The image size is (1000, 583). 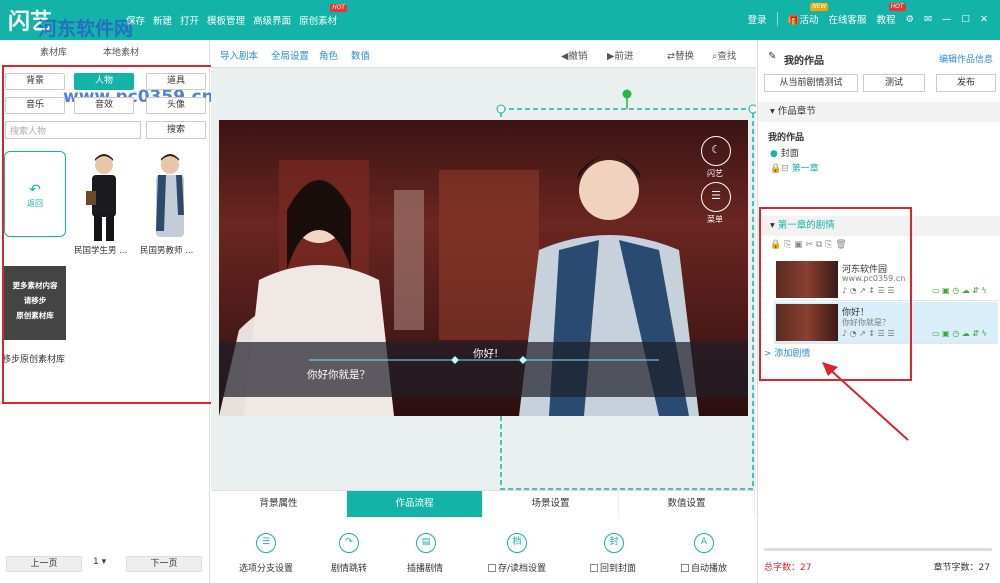 I want to click on top-right: 登录 🎁活动 NEW 在线客服 教程 HOT ⚙ ✉ — ☐ ✕, so click(x=868, y=14).